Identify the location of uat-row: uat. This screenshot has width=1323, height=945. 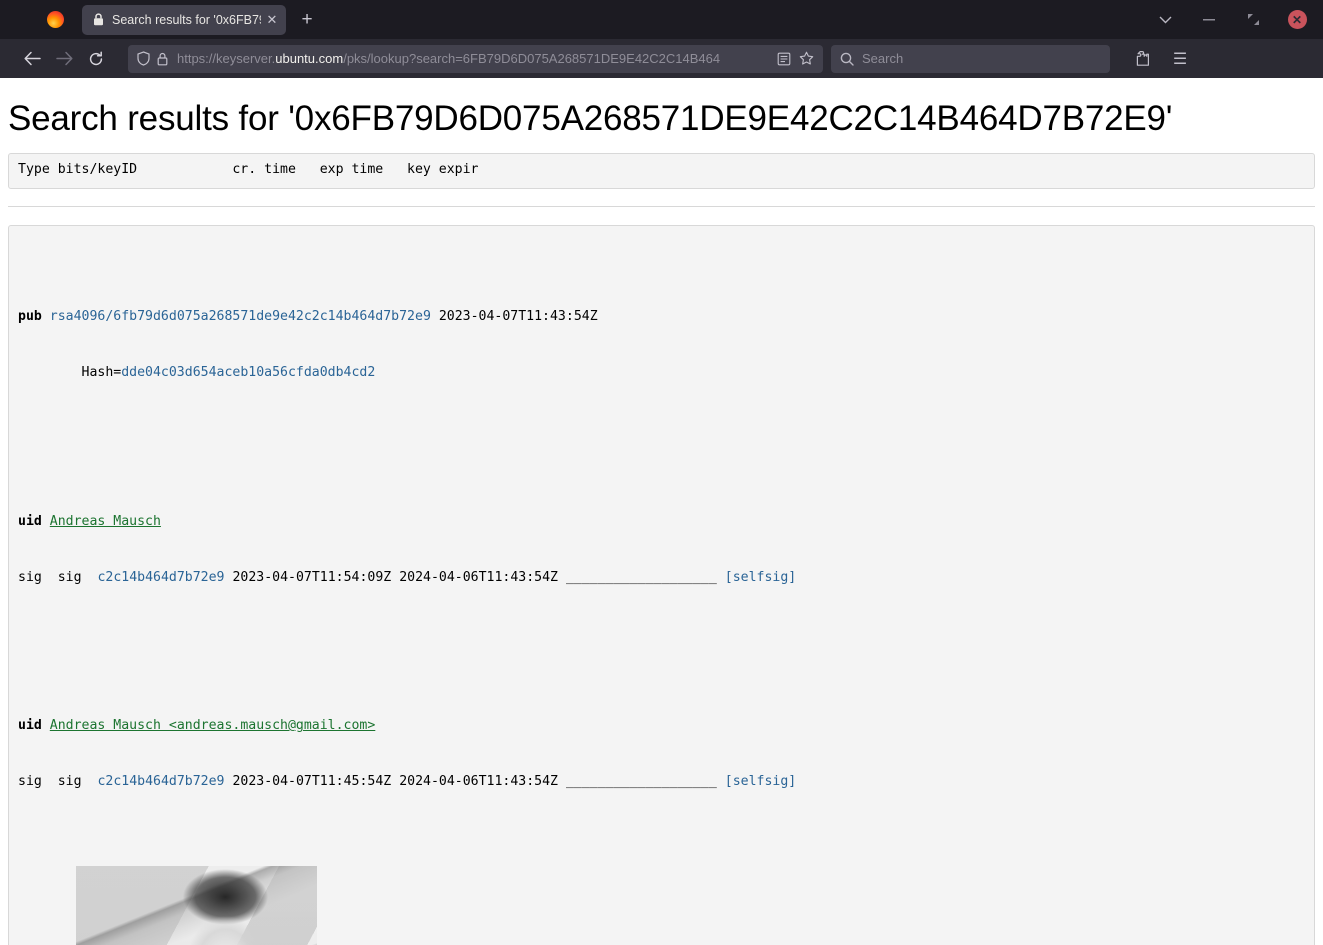
(661, 905).